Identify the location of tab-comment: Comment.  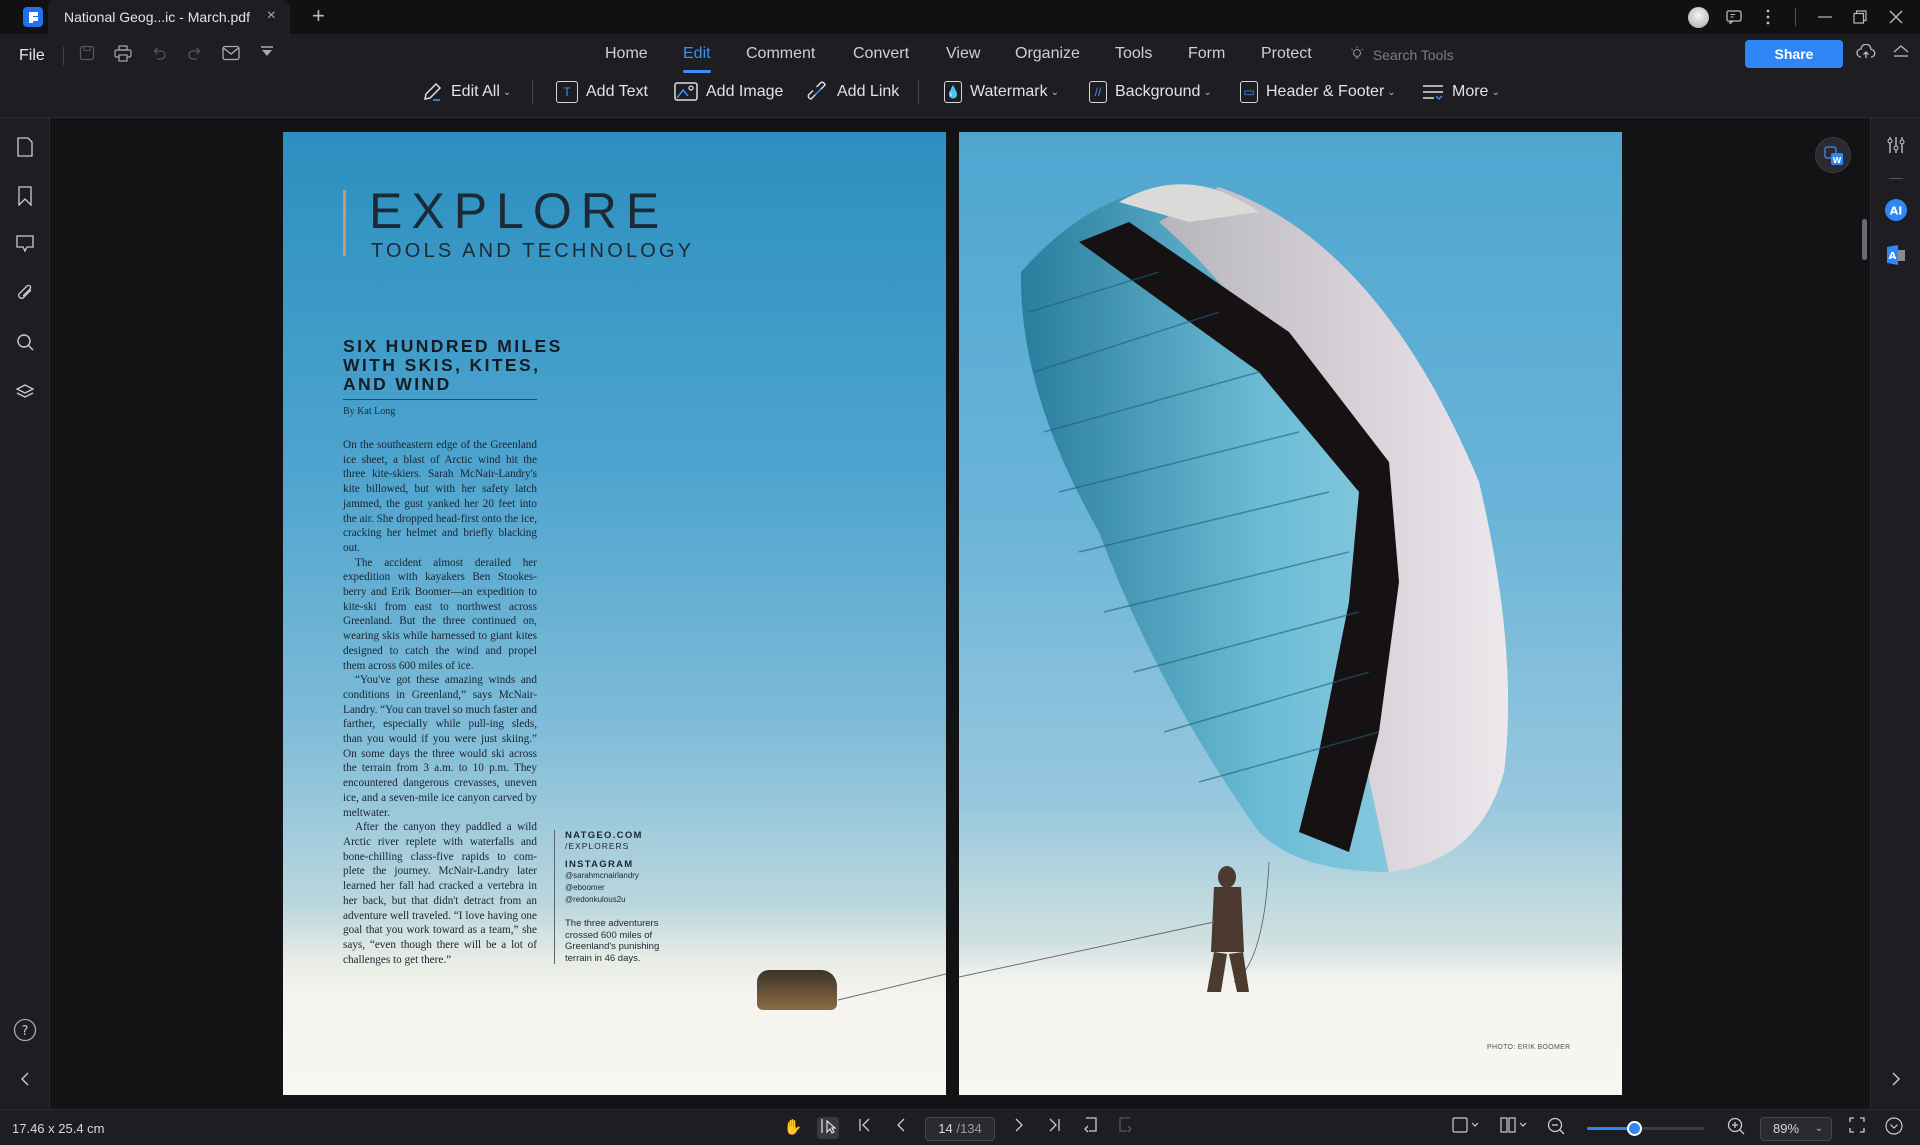
(780, 54).